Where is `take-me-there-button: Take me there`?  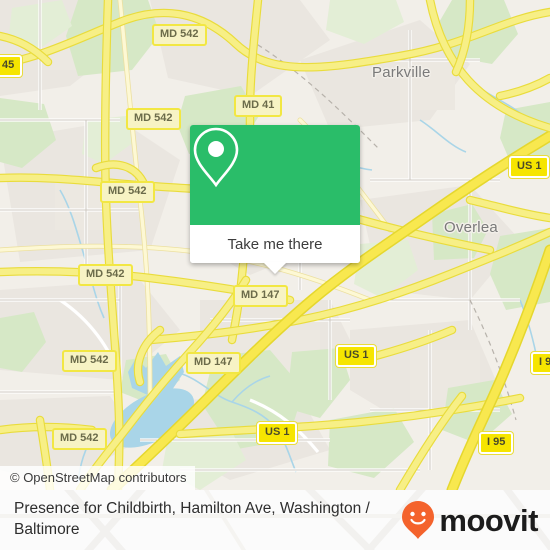
take-me-there-button: Take me there is located at coordinates (275, 244).